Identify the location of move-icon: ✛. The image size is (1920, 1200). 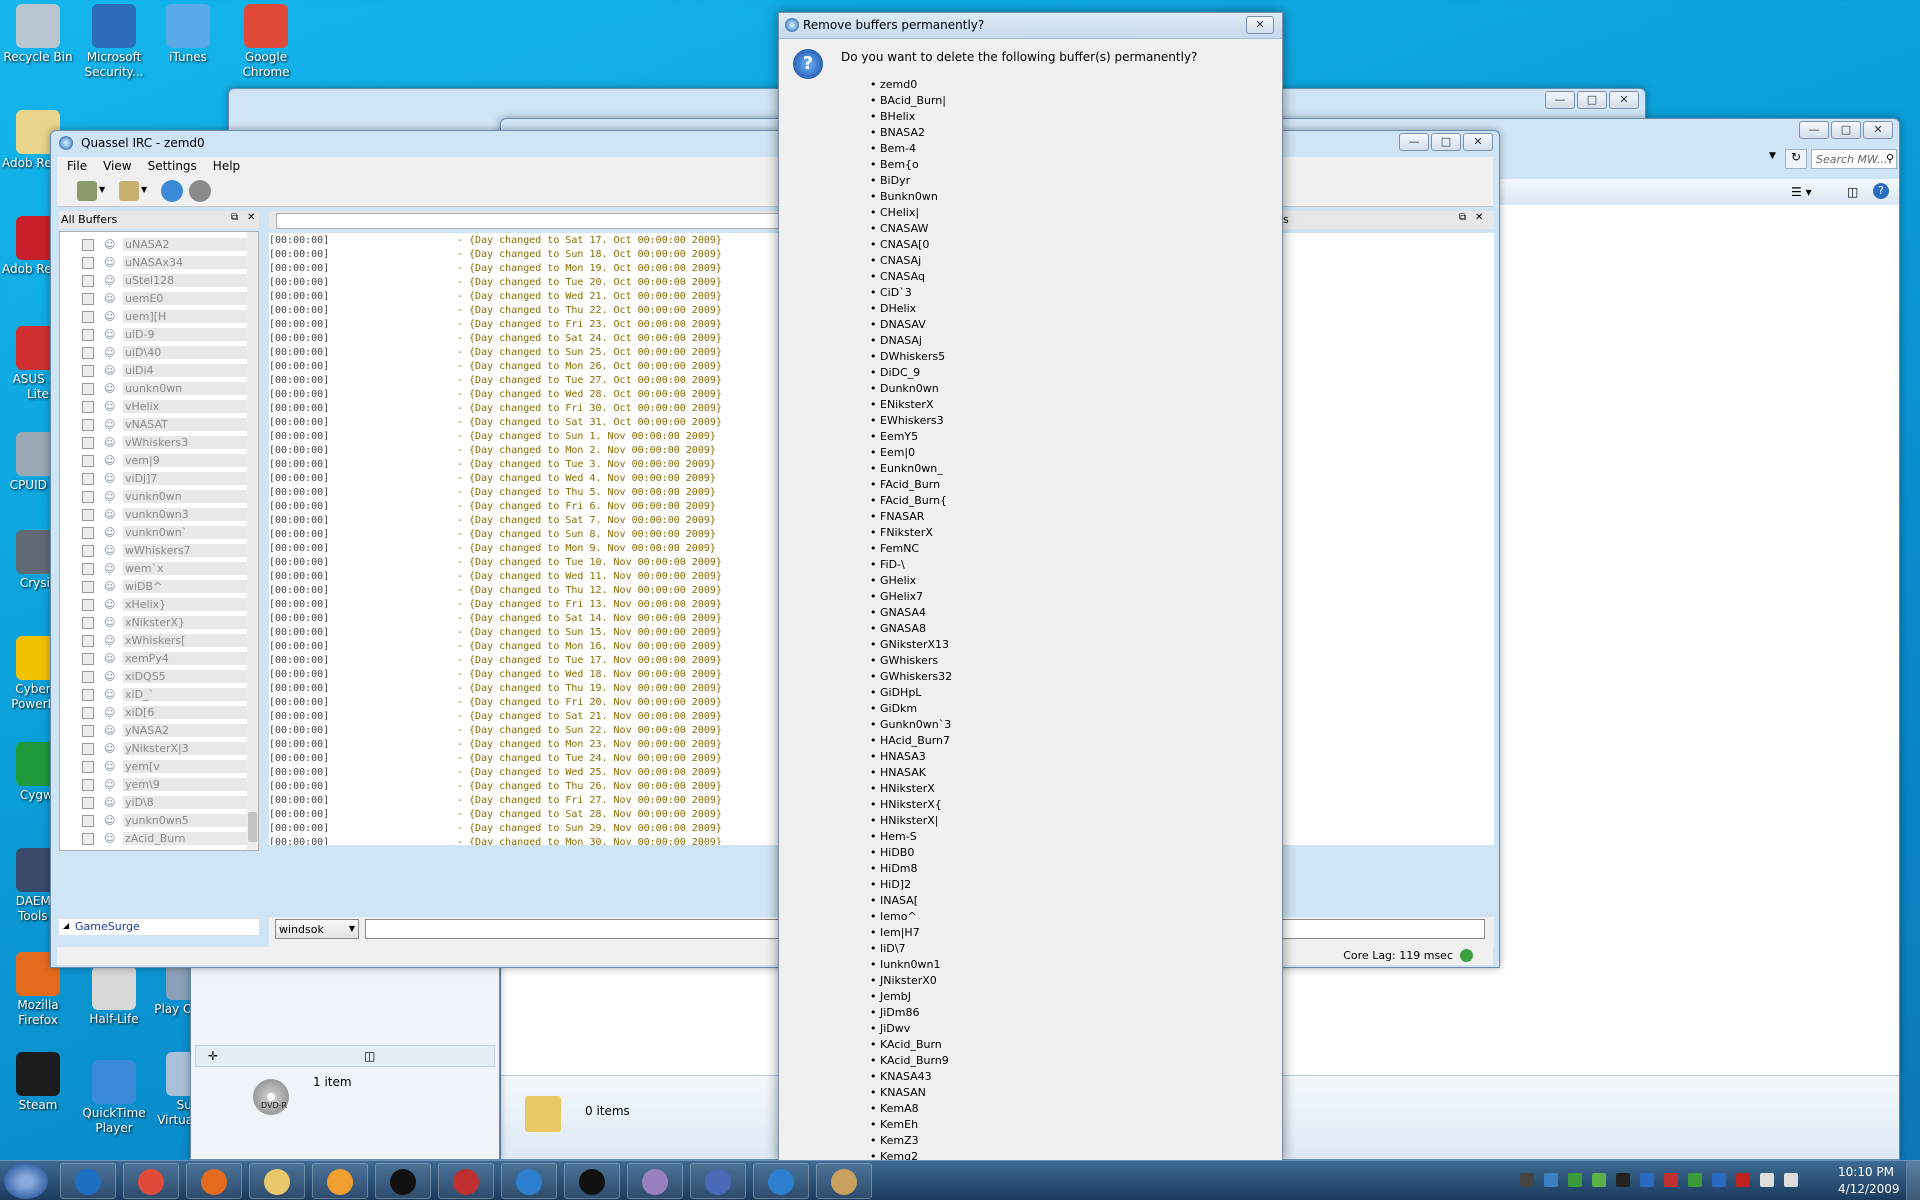
(213, 1056).